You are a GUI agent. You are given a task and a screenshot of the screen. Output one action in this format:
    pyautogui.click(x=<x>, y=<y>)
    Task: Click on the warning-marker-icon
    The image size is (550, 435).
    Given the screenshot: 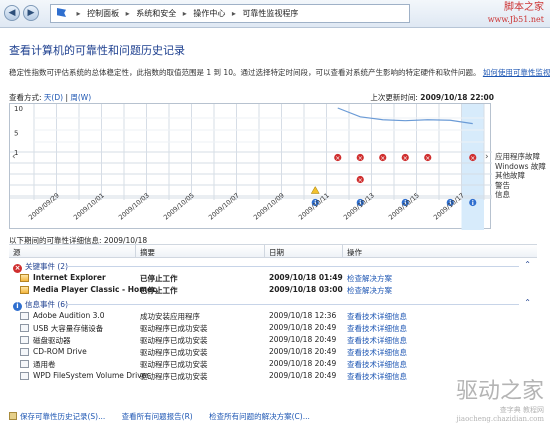 What is the action you would take?
    pyautogui.click(x=315, y=189)
    